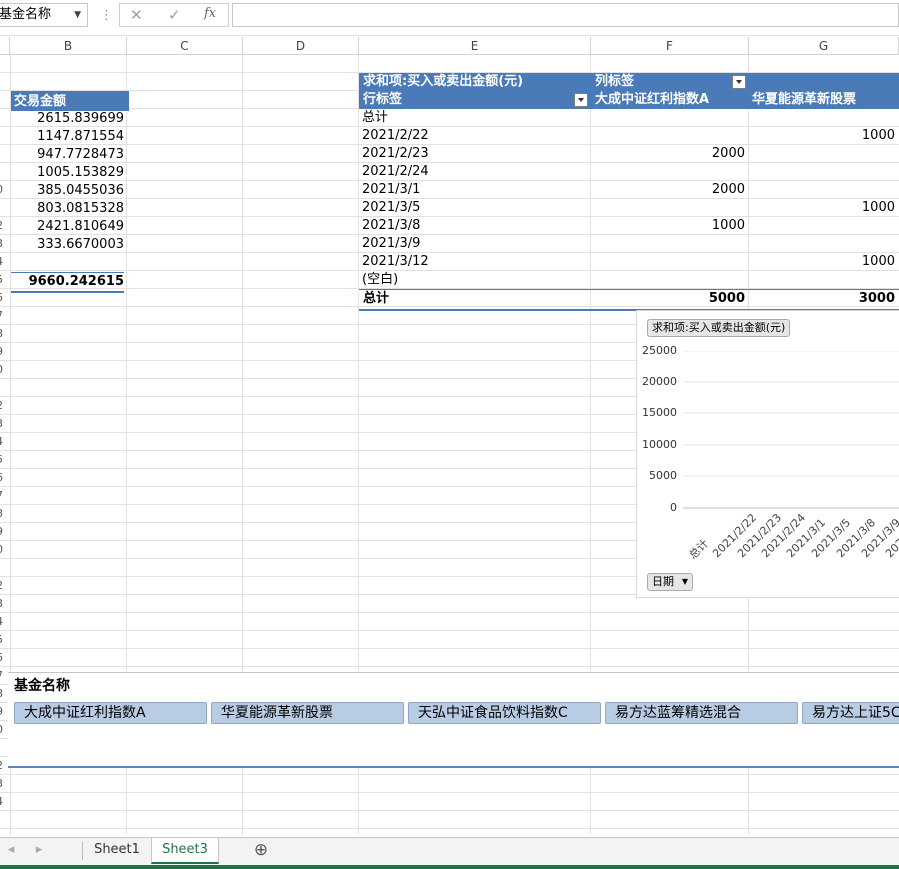 The height and width of the screenshot is (869, 899). What do you see at coordinates (261, 851) in the screenshot?
I see `add-sheet-icon: ⊕` at bounding box center [261, 851].